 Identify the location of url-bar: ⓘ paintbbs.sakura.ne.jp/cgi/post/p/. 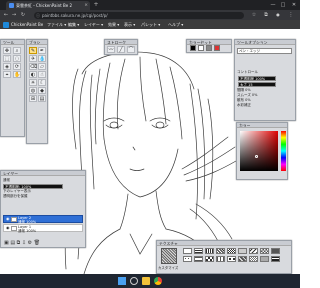
(139, 15).